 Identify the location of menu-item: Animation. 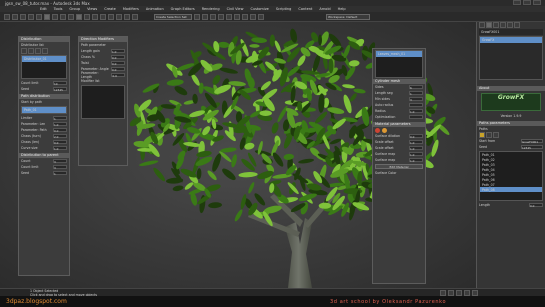
(155, 9).